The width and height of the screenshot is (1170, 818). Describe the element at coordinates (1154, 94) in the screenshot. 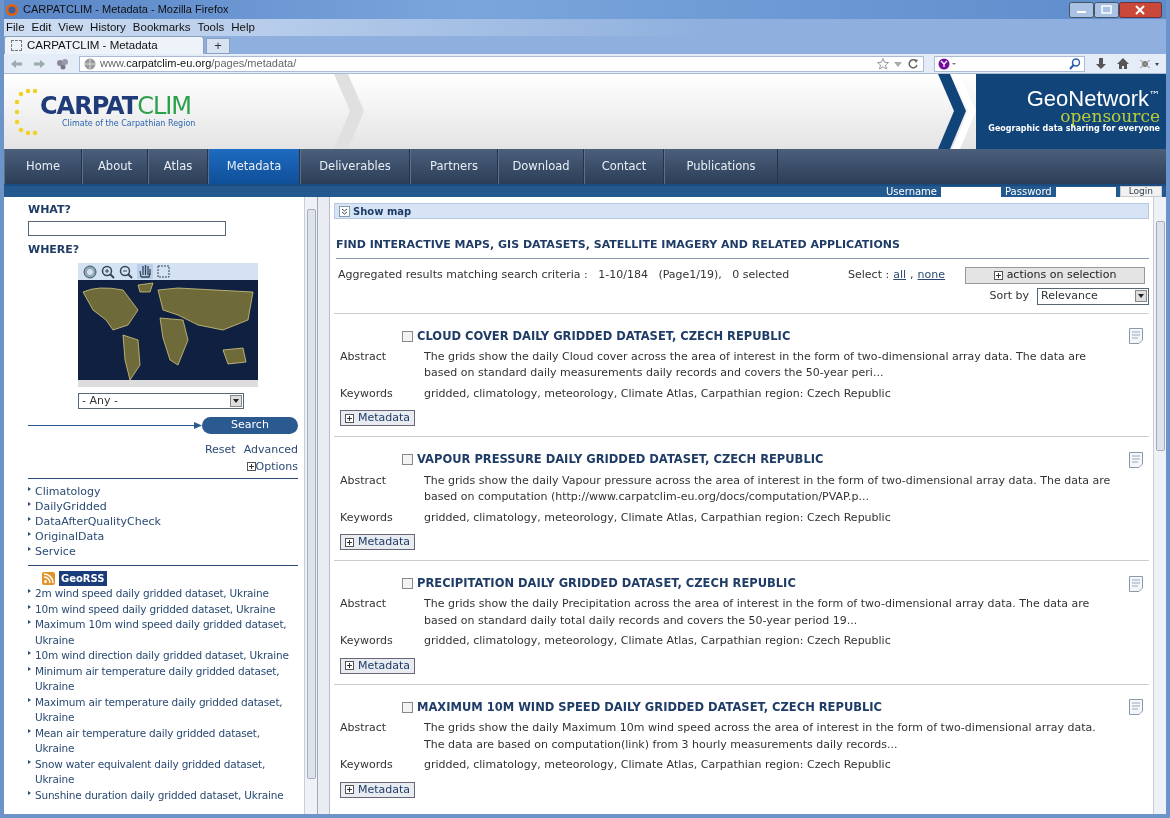

I see `trademark-text: ™` at that location.